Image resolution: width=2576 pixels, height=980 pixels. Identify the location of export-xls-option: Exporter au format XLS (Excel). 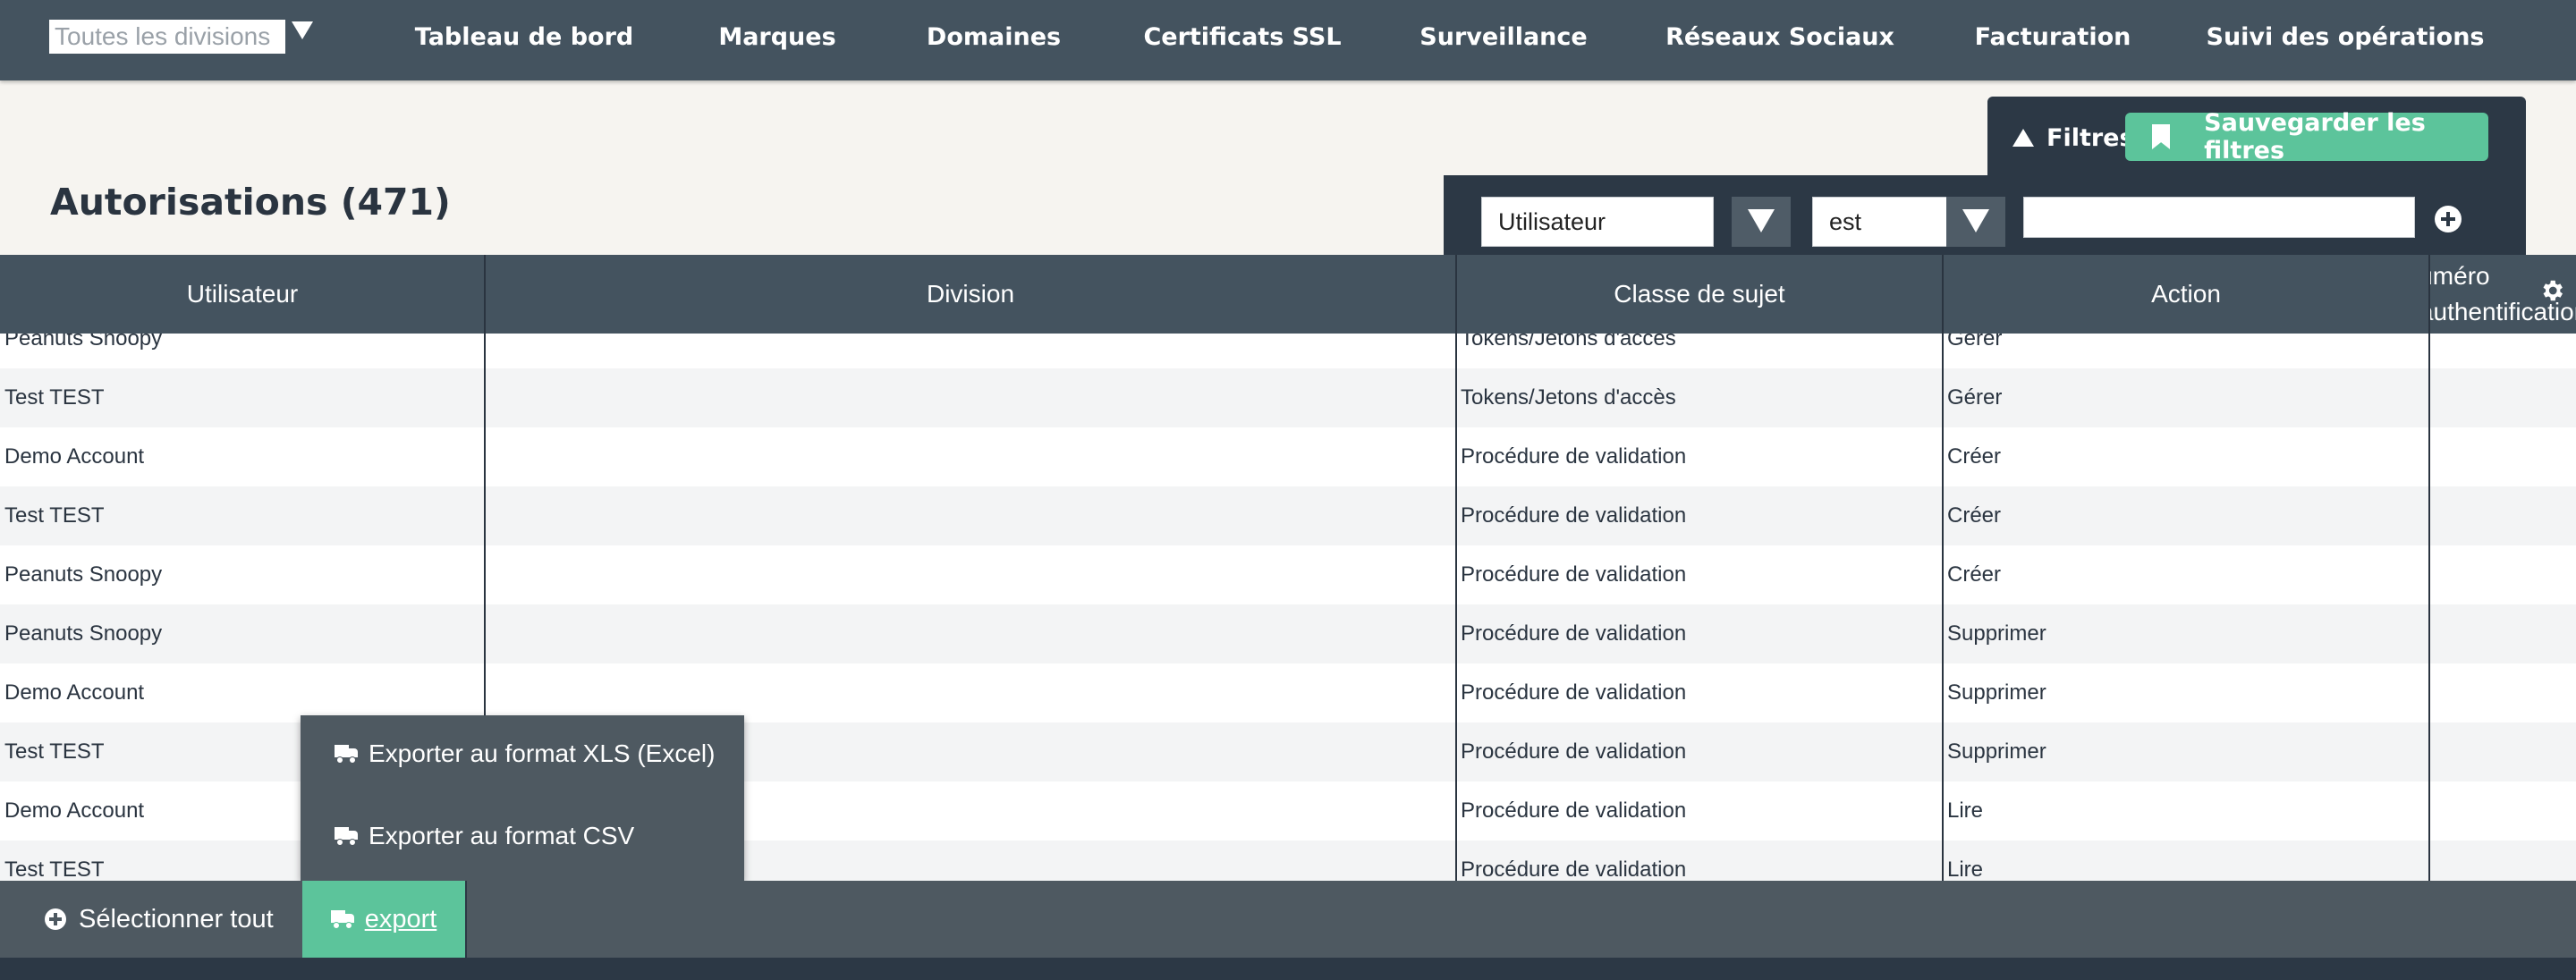
(525, 754).